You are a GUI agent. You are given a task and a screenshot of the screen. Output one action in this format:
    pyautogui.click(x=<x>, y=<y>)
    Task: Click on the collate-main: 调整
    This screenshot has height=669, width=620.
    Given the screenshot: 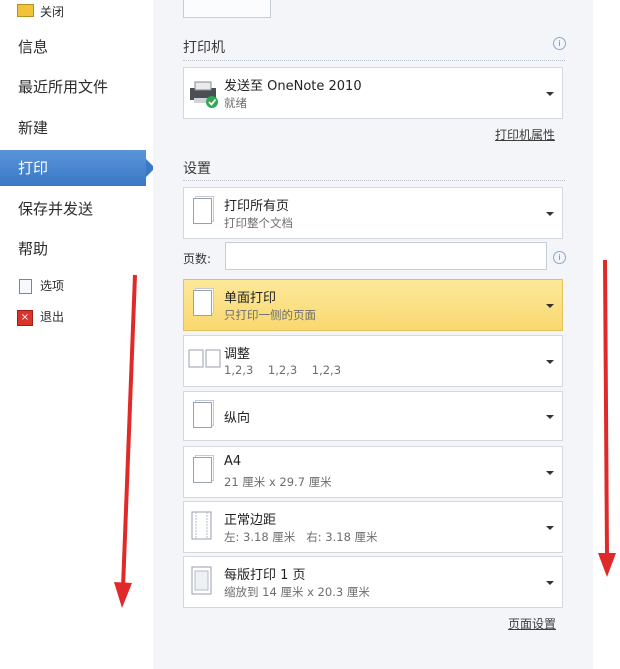 What is the action you would take?
    pyautogui.click(x=237, y=354)
    